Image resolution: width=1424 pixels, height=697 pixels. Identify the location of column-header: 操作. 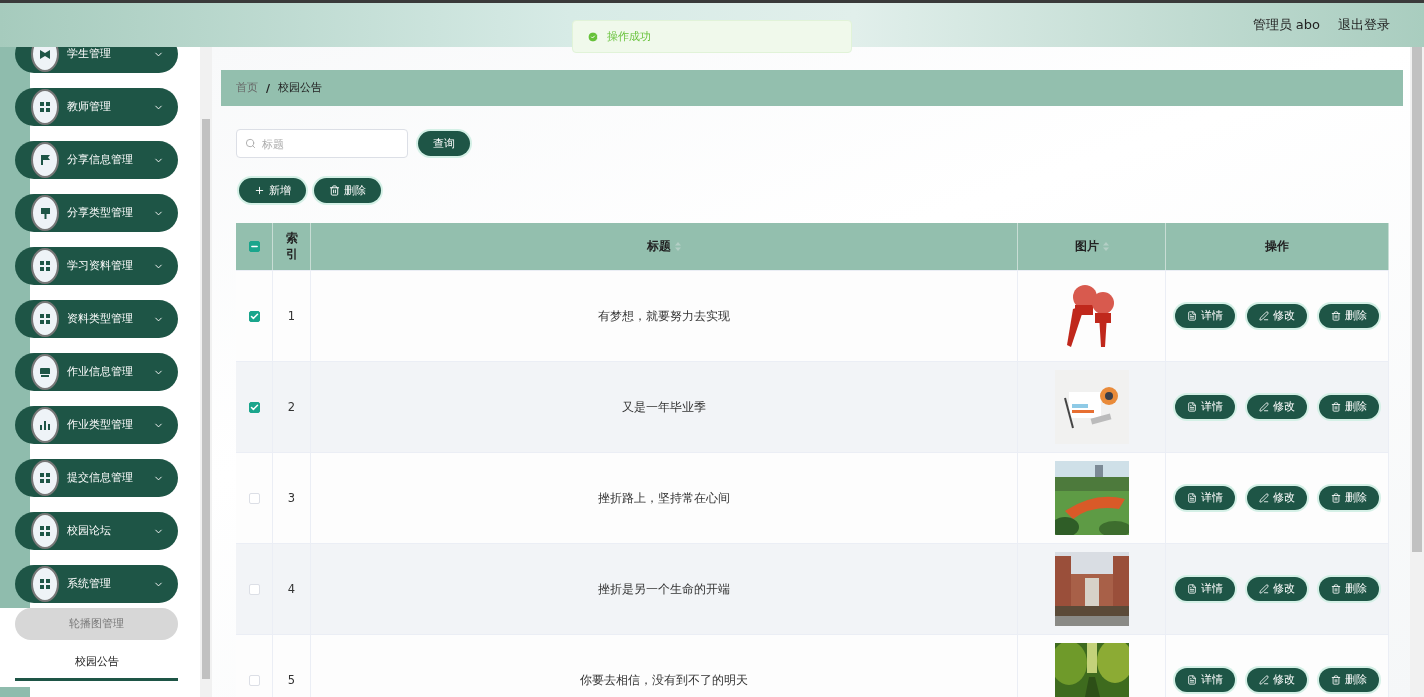
(1277, 246).